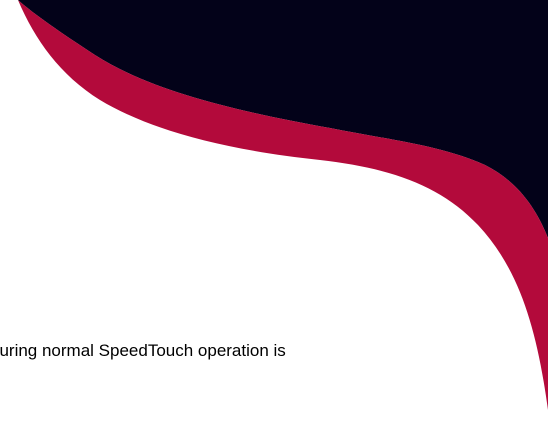 The height and width of the screenshot is (434, 560). I want to click on body-paragraph: during normal SpeedTouch operation is, so click(143, 350).